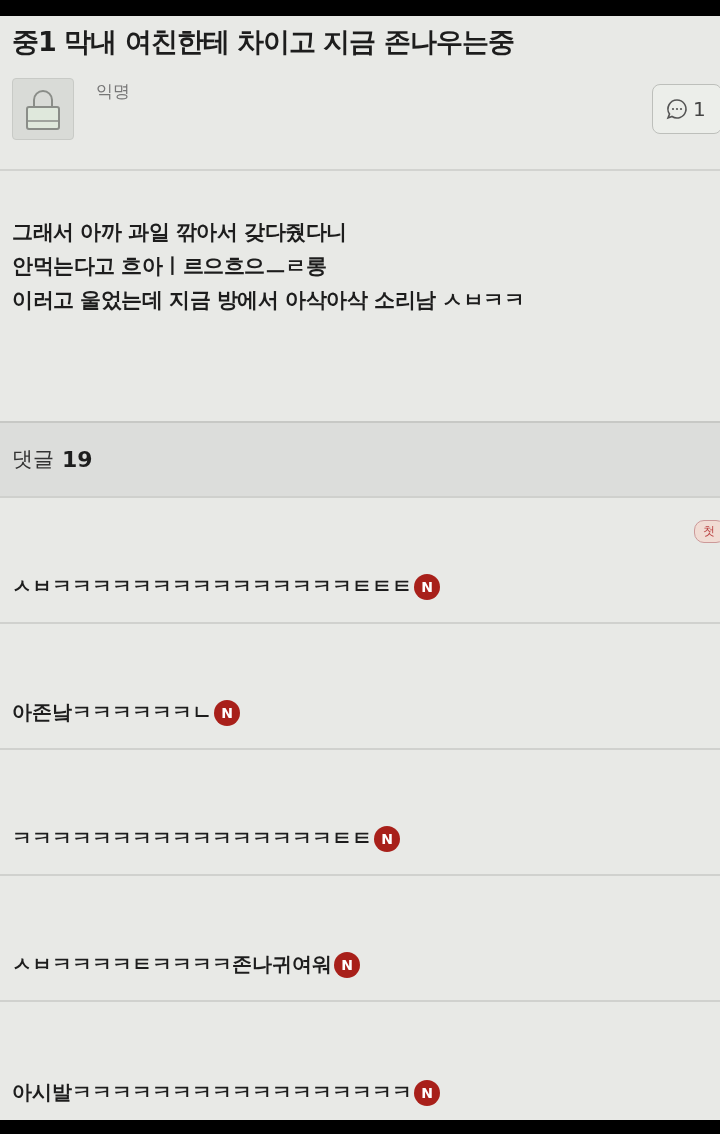  Describe the element at coordinates (172, 964) in the screenshot. I see `comment-text: ㅅㅂㅋㅋㅋㅋㅌㅋㅋㅋㅋ존나귀여워` at that location.